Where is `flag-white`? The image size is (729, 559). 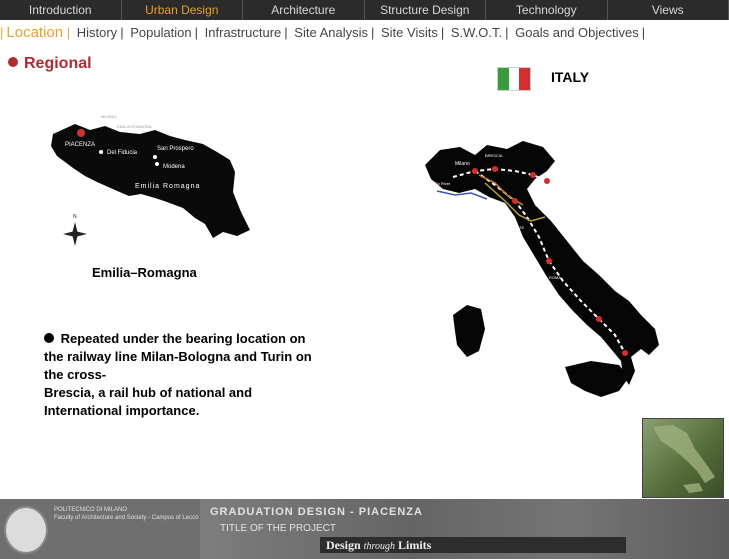
flag-white is located at coordinates (514, 79).